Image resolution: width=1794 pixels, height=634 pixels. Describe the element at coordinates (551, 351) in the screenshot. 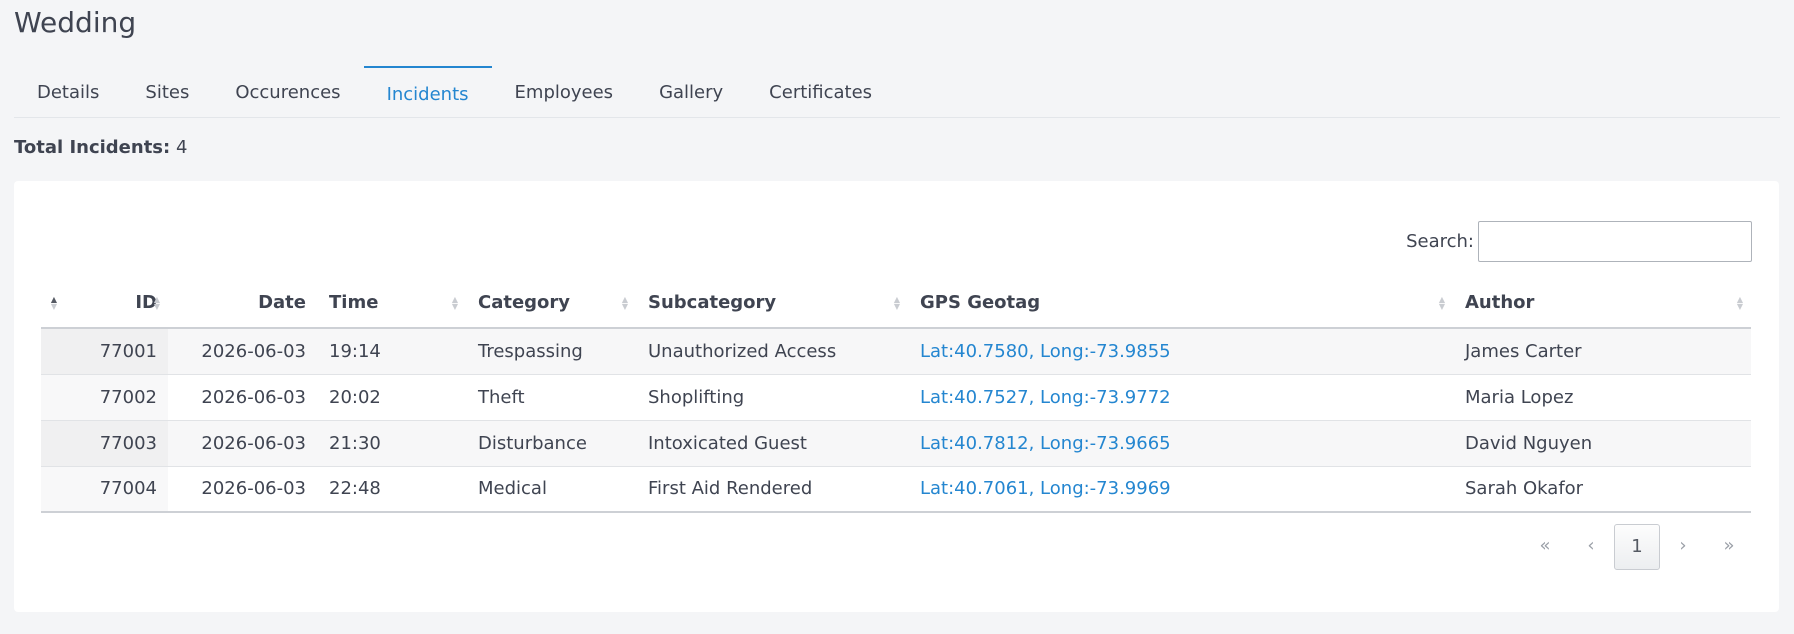

I see `cell-category: Trespassing` at that location.